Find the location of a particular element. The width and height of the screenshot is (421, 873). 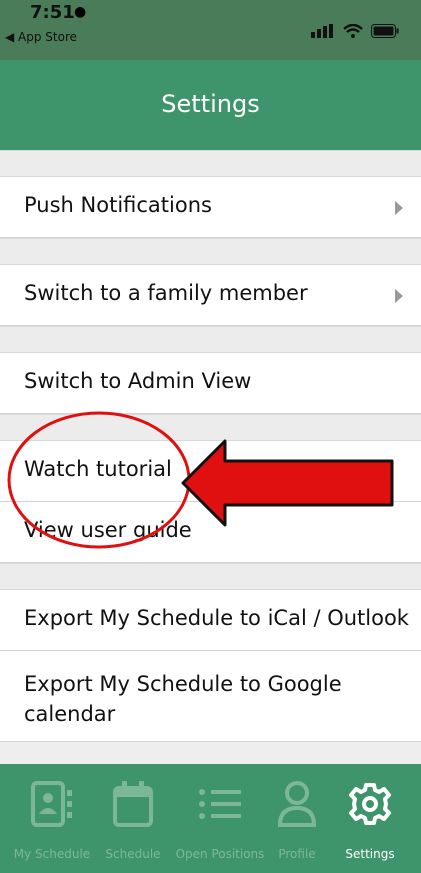

tab-label: Profile is located at coordinates (297, 854).